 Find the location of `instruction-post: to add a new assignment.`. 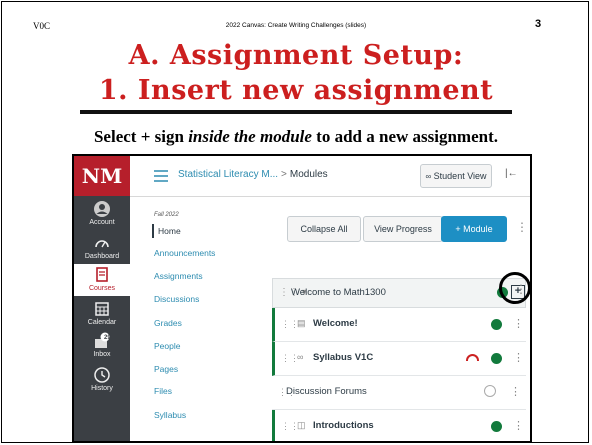

instruction-post: to add a new assignment. is located at coordinates (405, 136).